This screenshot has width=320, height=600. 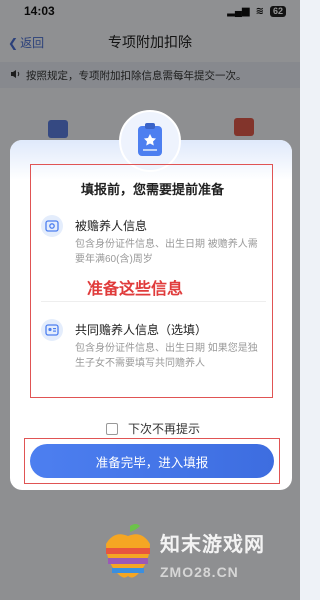 I want to click on watermark: 知末游戏网 ZMO28.CN, so click(x=195, y=555).